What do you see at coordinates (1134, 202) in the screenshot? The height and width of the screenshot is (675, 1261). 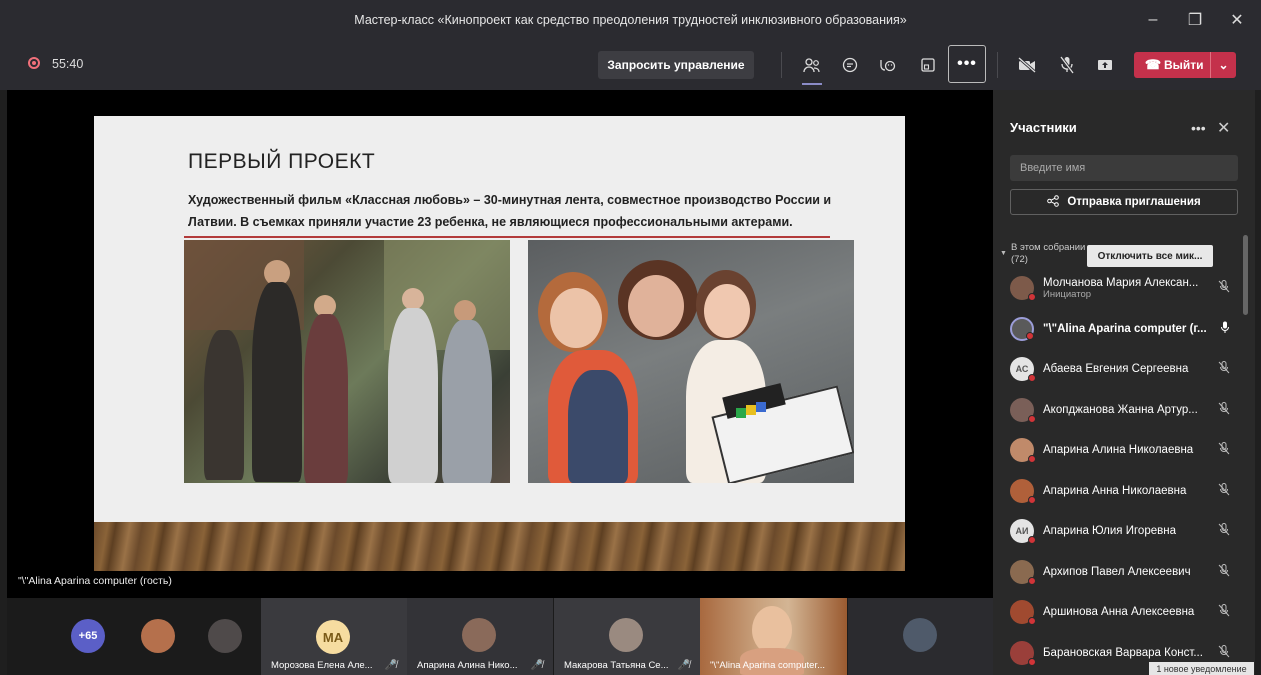 I see `invite-label: Отправка приглашения` at bounding box center [1134, 202].